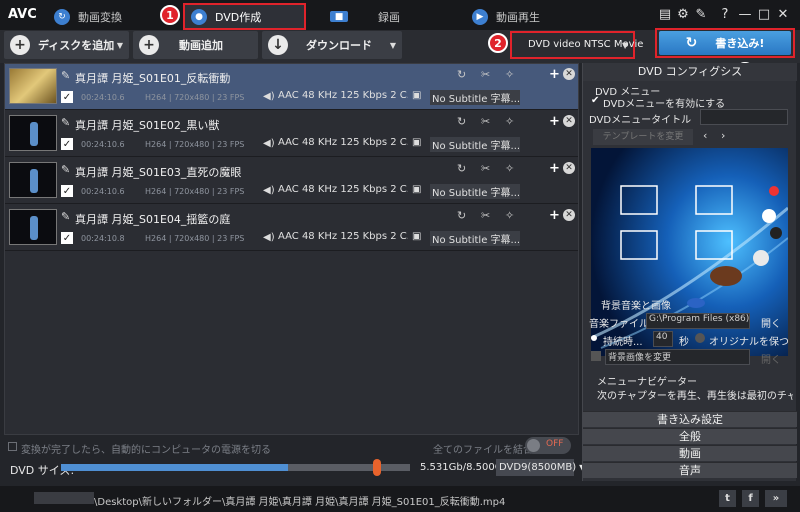  What do you see at coordinates (695, 396) in the screenshot?
I see `navigator-text: 次のチャプターを再生、再生後は最初のチャプ` at bounding box center [695, 396].